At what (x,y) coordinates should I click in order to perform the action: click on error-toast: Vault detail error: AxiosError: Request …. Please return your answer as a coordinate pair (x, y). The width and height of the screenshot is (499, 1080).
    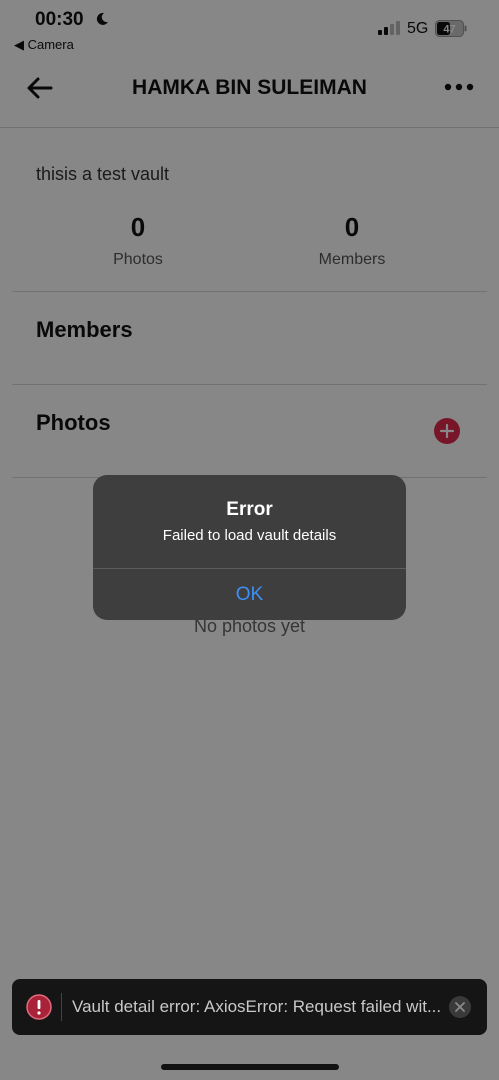
    Looking at the image, I should click on (249, 1007).